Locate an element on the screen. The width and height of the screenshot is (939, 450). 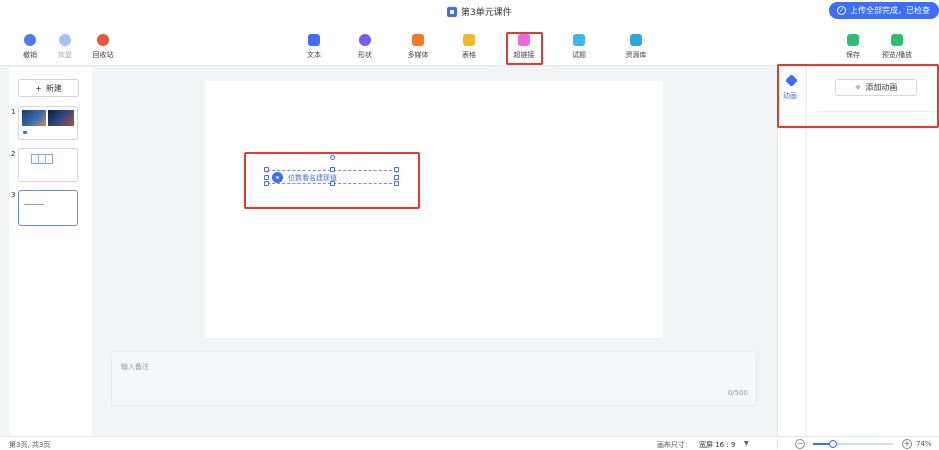
recycle-bin-button: 回收站 is located at coordinates (103, 47).